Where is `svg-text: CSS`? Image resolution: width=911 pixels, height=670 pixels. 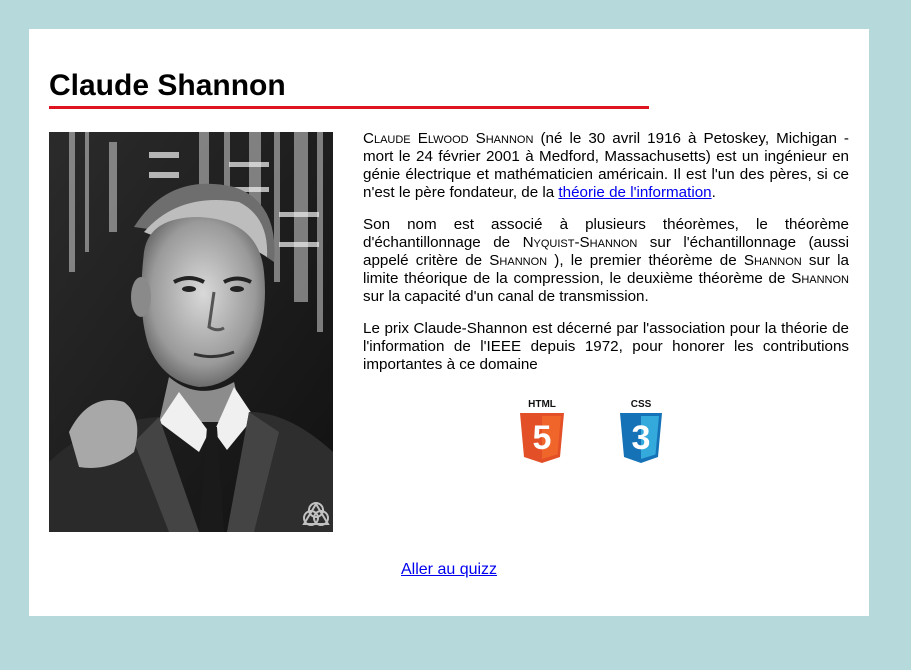 svg-text: CSS is located at coordinates (641, 404).